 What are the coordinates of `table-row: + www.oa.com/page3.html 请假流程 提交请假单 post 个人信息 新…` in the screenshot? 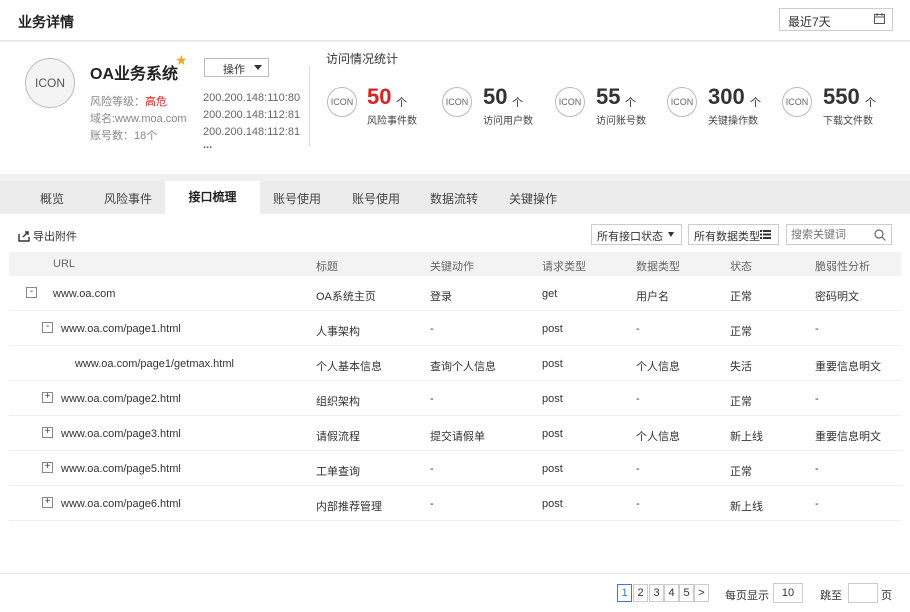 It's located at (455, 433).